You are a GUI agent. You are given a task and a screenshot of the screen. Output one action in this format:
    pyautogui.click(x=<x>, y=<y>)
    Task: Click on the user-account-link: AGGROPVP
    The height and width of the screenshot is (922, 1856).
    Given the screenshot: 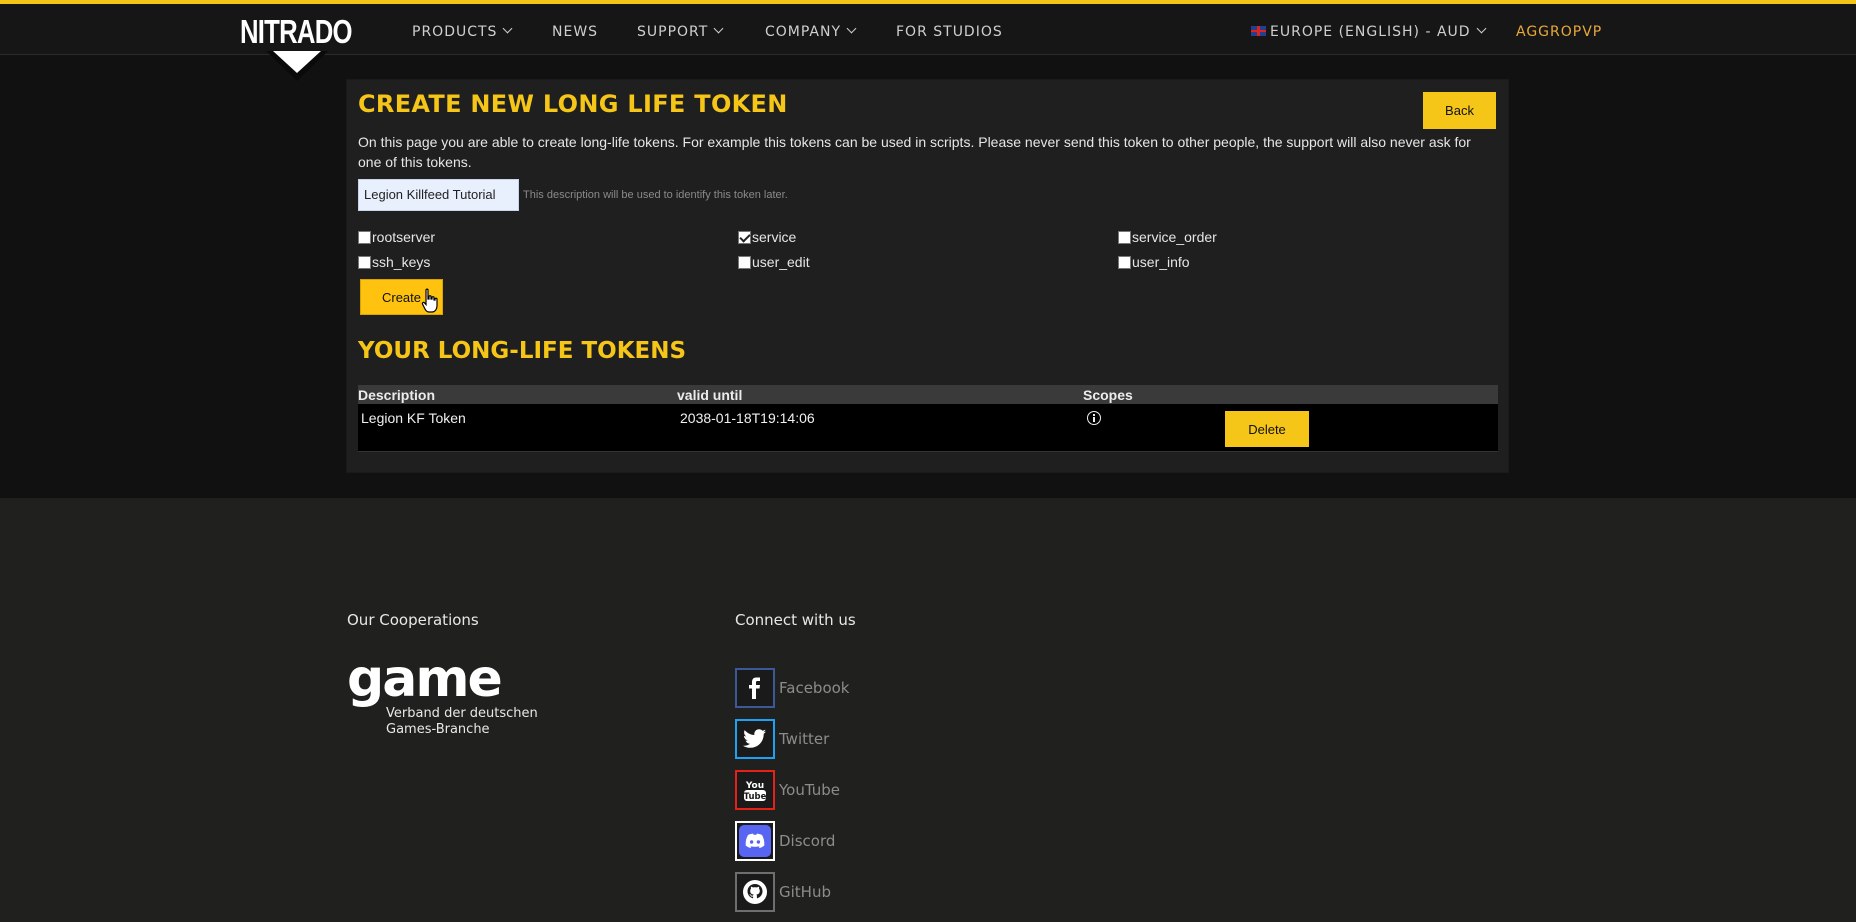 What is the action you would take?
    pyautogui.click(x=1559, y=32)
    